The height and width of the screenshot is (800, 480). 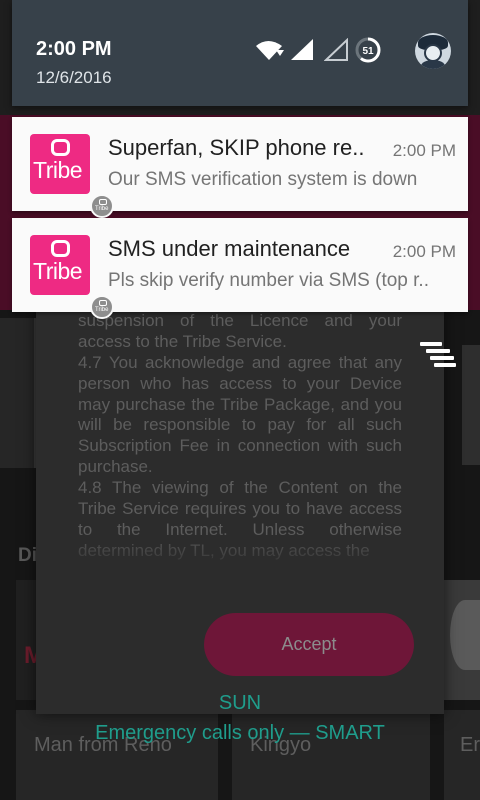 What do you see at coordinates (30, 640) in the screenshot?
I see `thumbnail-1: M` at bounding box center [30, 640].